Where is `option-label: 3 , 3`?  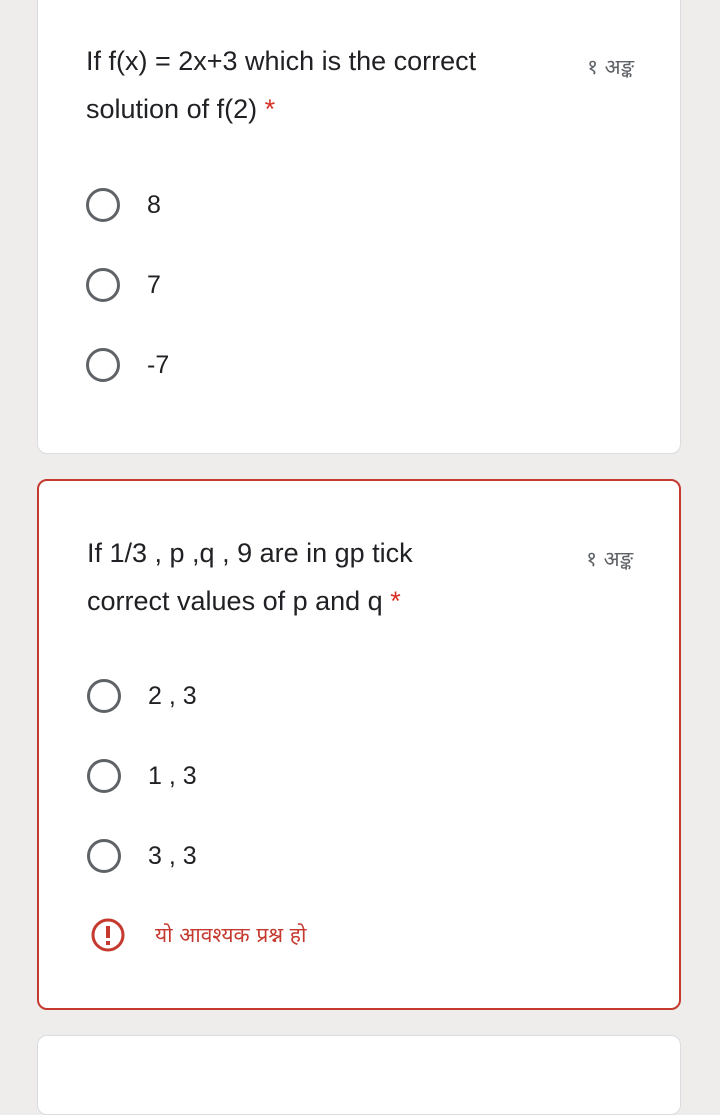
option-label: 3 , 3 is located at coordinates (172, 855).